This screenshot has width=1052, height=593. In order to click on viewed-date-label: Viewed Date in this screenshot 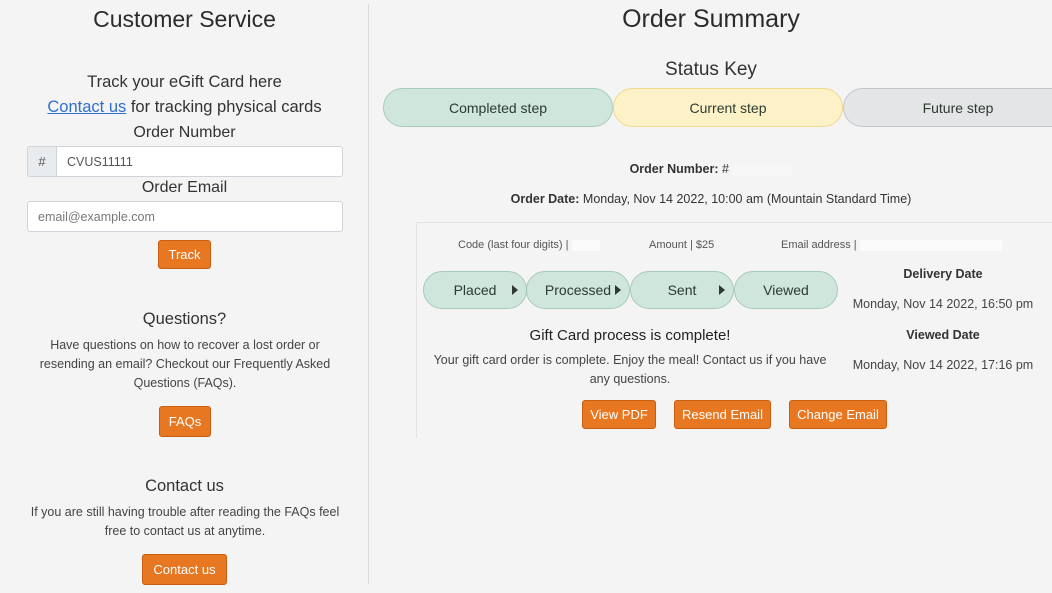, I will do `click(943, 335)`.